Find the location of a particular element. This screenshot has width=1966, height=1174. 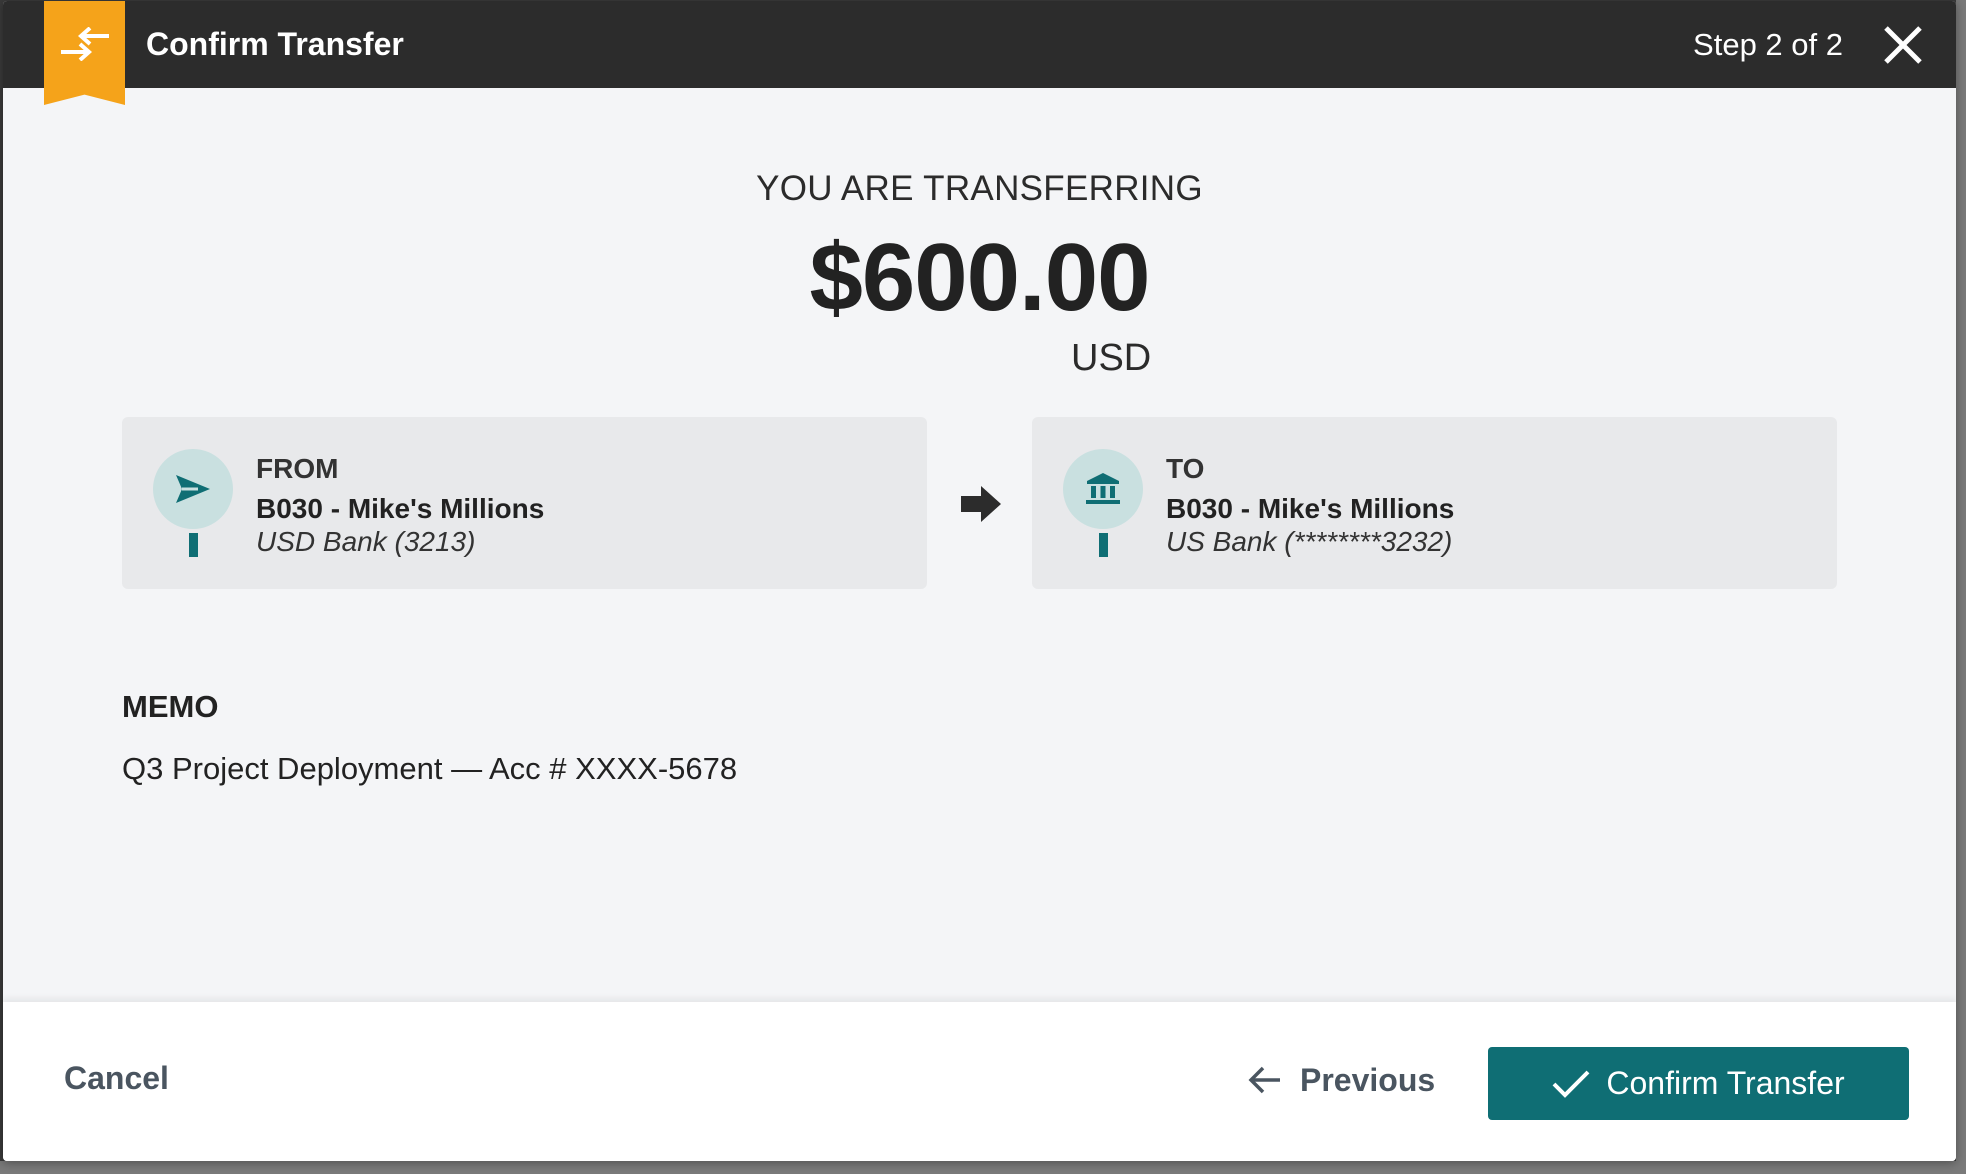

from-icon-circle is located at coordinates (193, 489).